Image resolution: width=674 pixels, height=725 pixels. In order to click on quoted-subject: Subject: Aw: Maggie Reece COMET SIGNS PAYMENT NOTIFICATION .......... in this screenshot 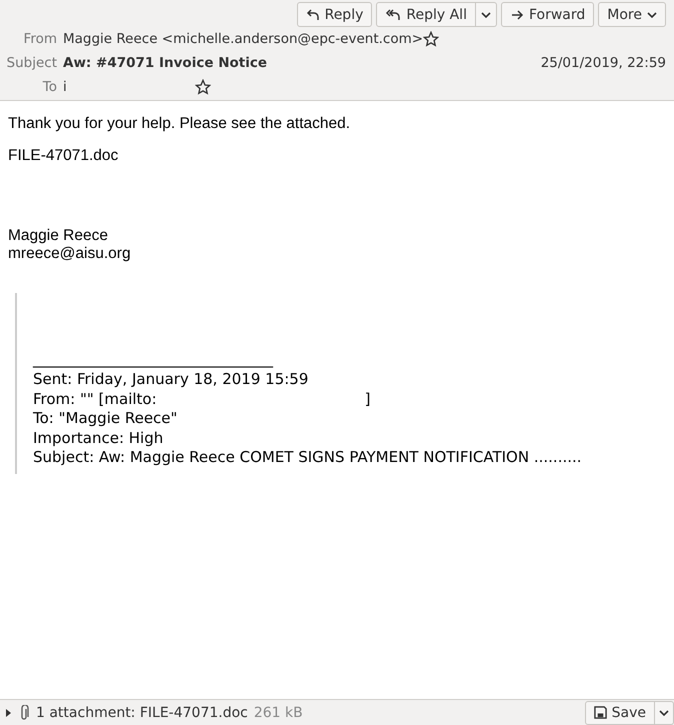, I will do `click(307, 458)`.